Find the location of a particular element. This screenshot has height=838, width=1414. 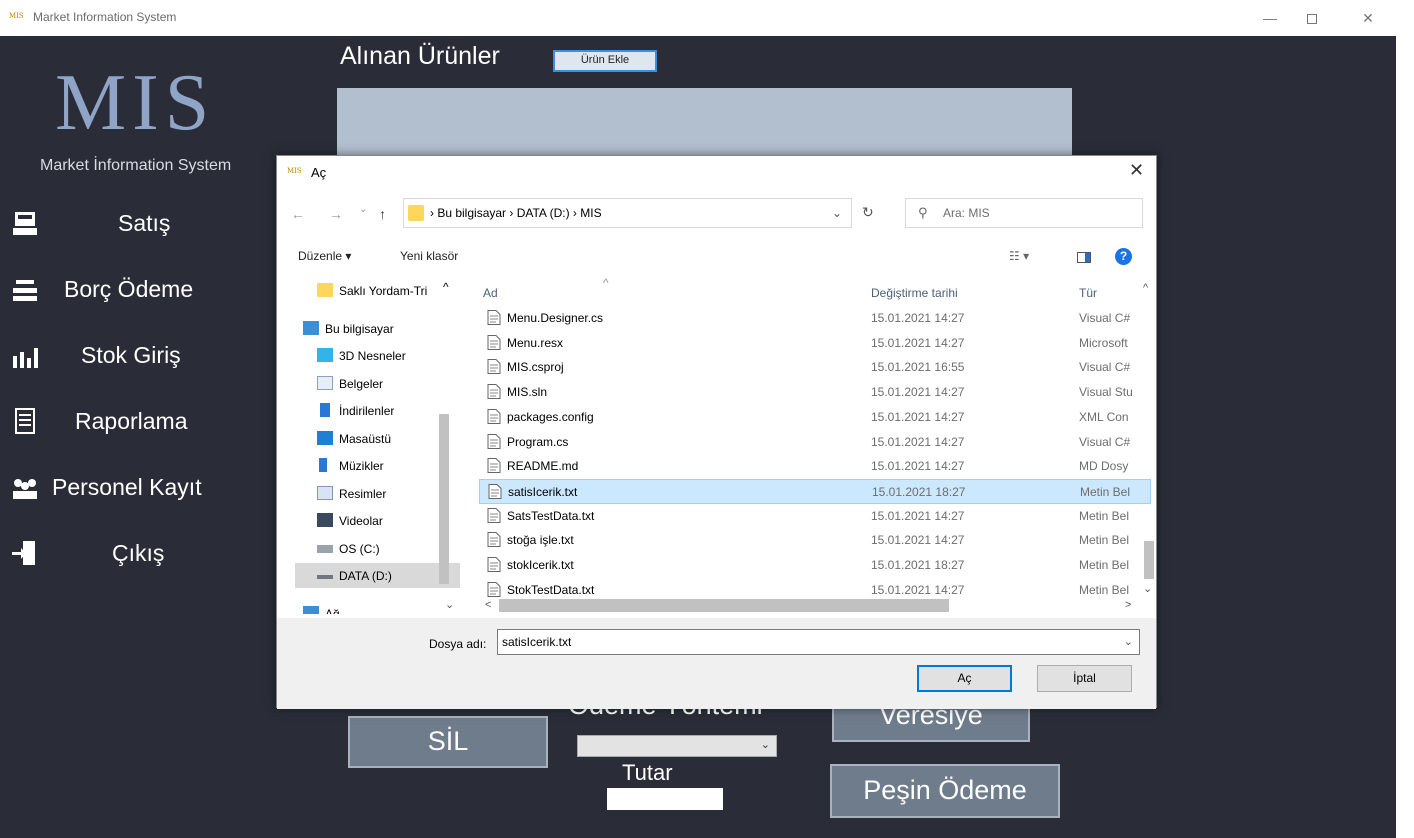

help-icon: ? is located at coordinates (1123, 256).